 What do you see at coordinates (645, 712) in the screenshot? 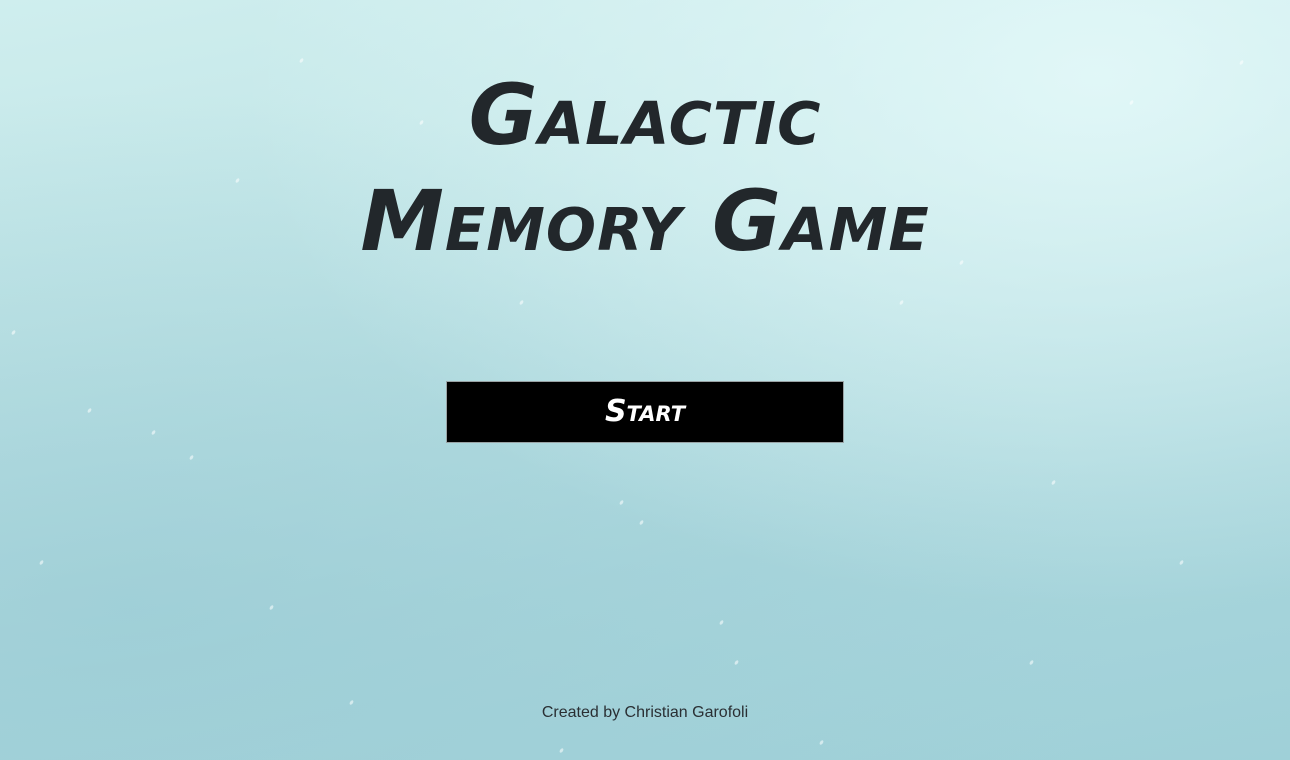
I see `footer-credit: Created by Christian Garofoli` at bounding box center [645, 712].